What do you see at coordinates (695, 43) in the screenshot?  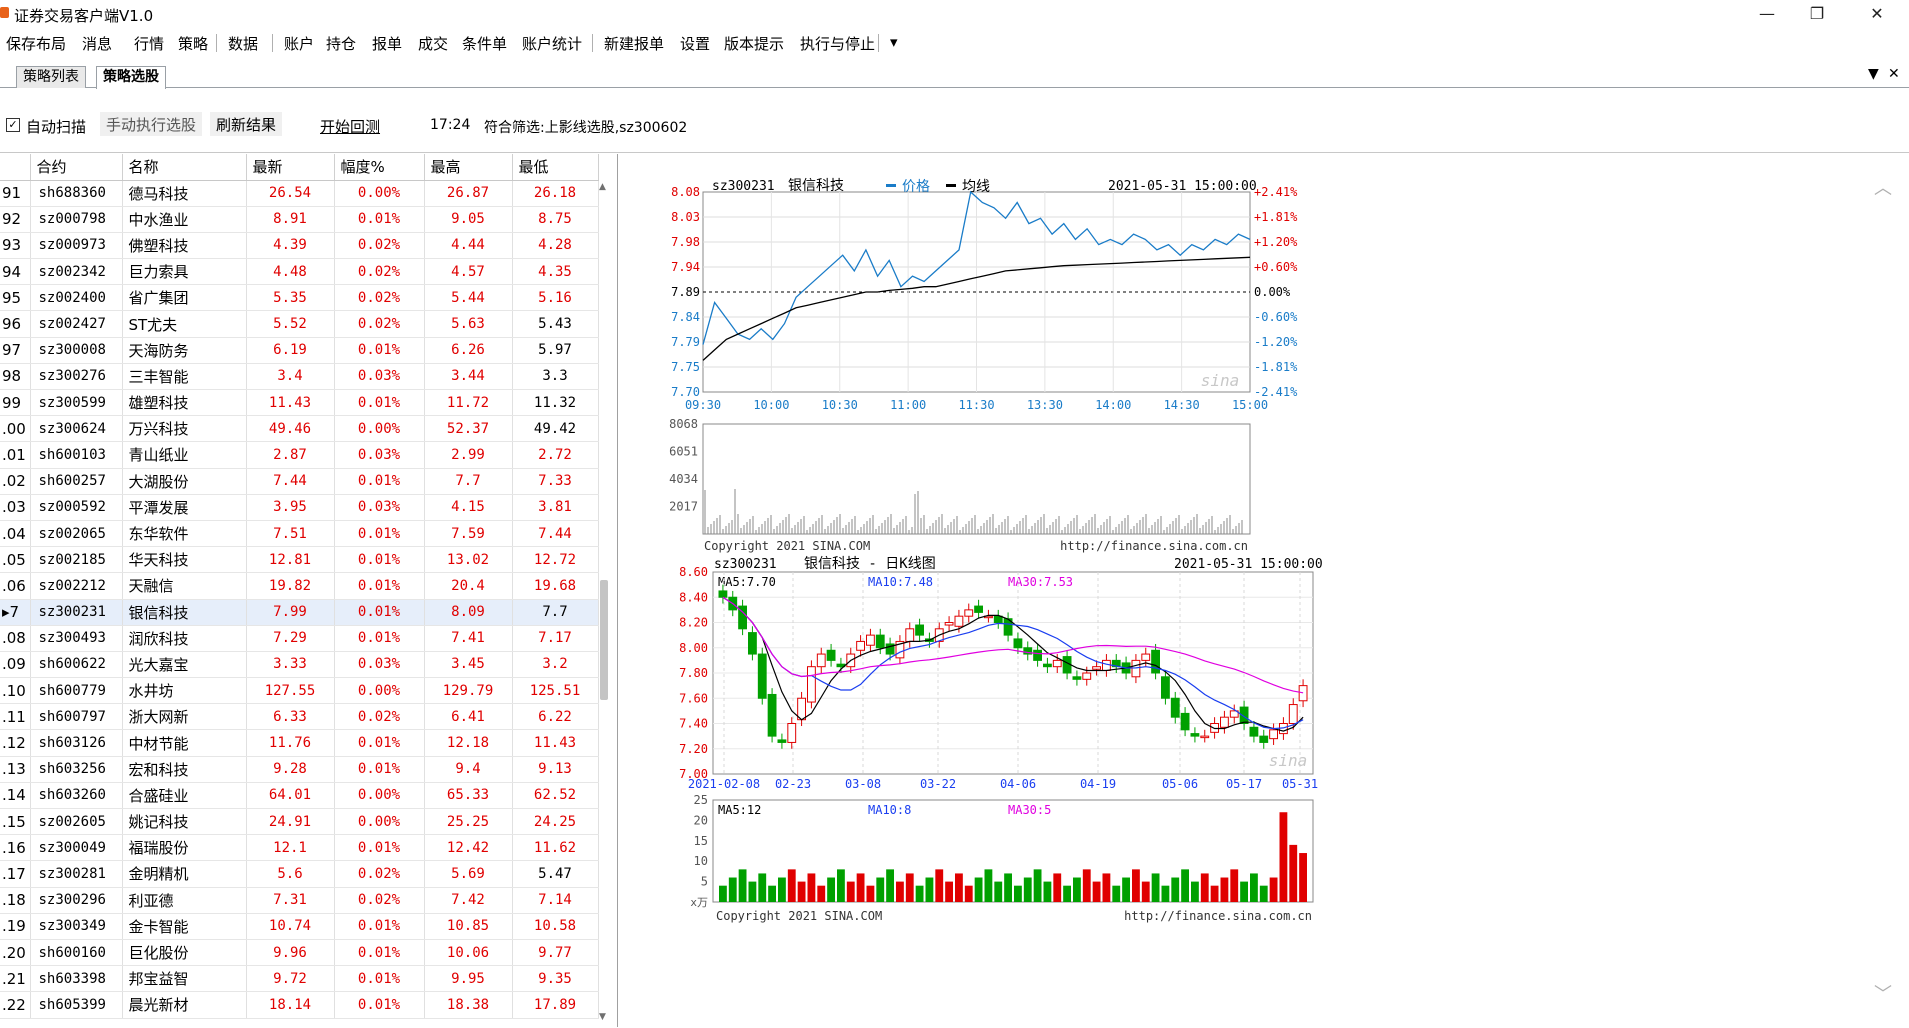 I see `menu-item-12: 设置` at bounding box center [695, 43].